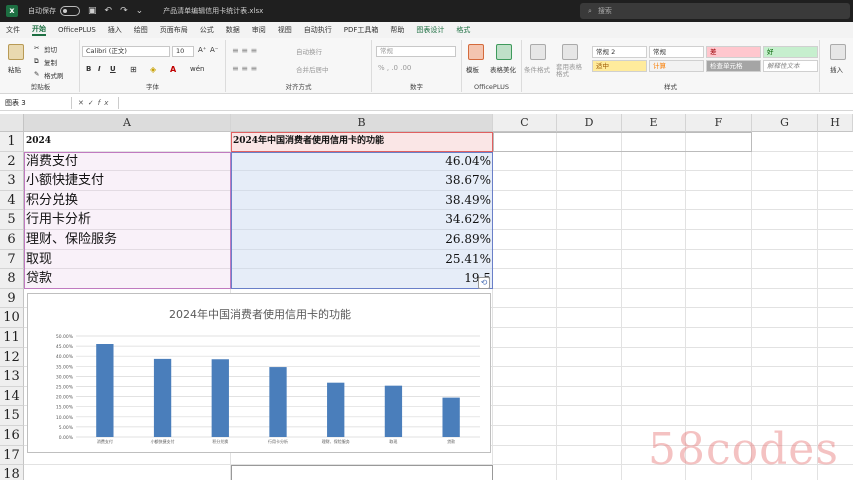 This screenshot has height=480, width=853. Describe the element at coordinates (362, 220) in the screenshot. I see `cell-b5: 34.62%` at that location.